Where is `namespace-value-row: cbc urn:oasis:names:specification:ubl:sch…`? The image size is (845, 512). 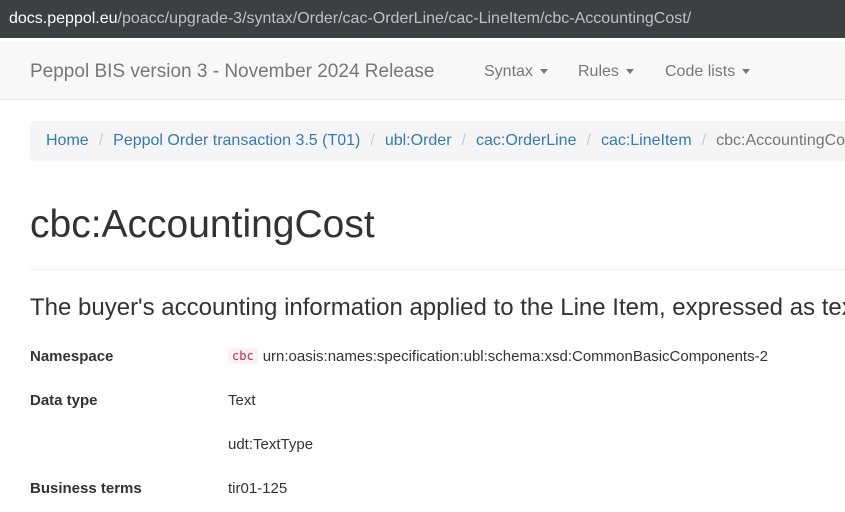 namespace-value-row: cbc urn:oasis:names:specification:ubl:sch… is located at coordinates (498, 356).